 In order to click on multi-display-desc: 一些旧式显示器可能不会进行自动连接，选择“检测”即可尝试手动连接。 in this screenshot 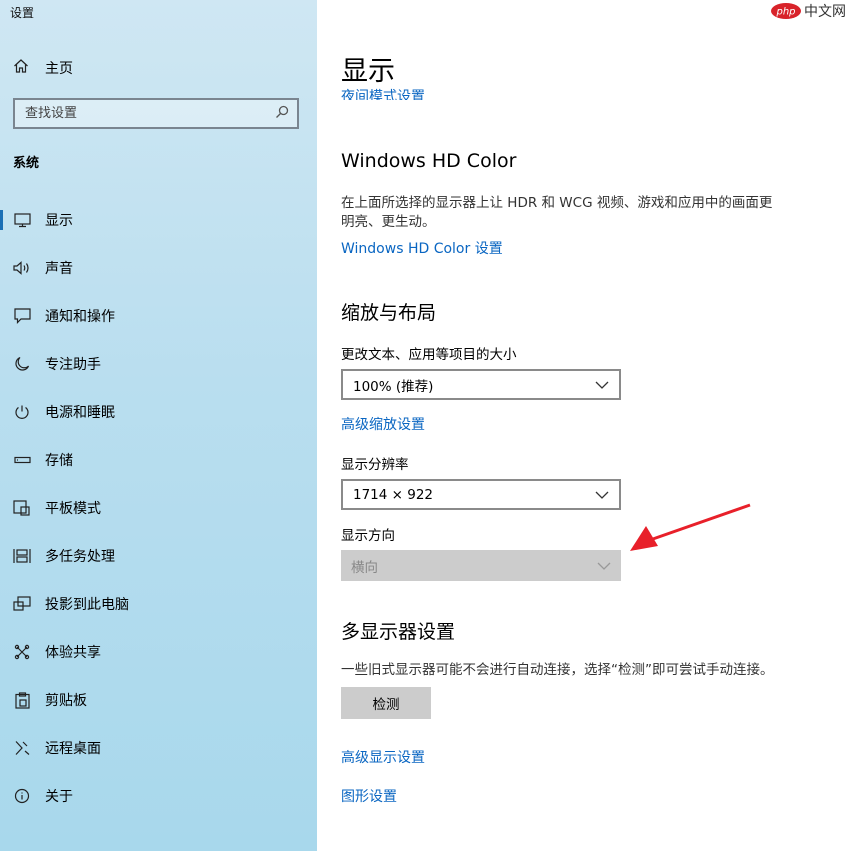, I will do `click(557, 670)`.